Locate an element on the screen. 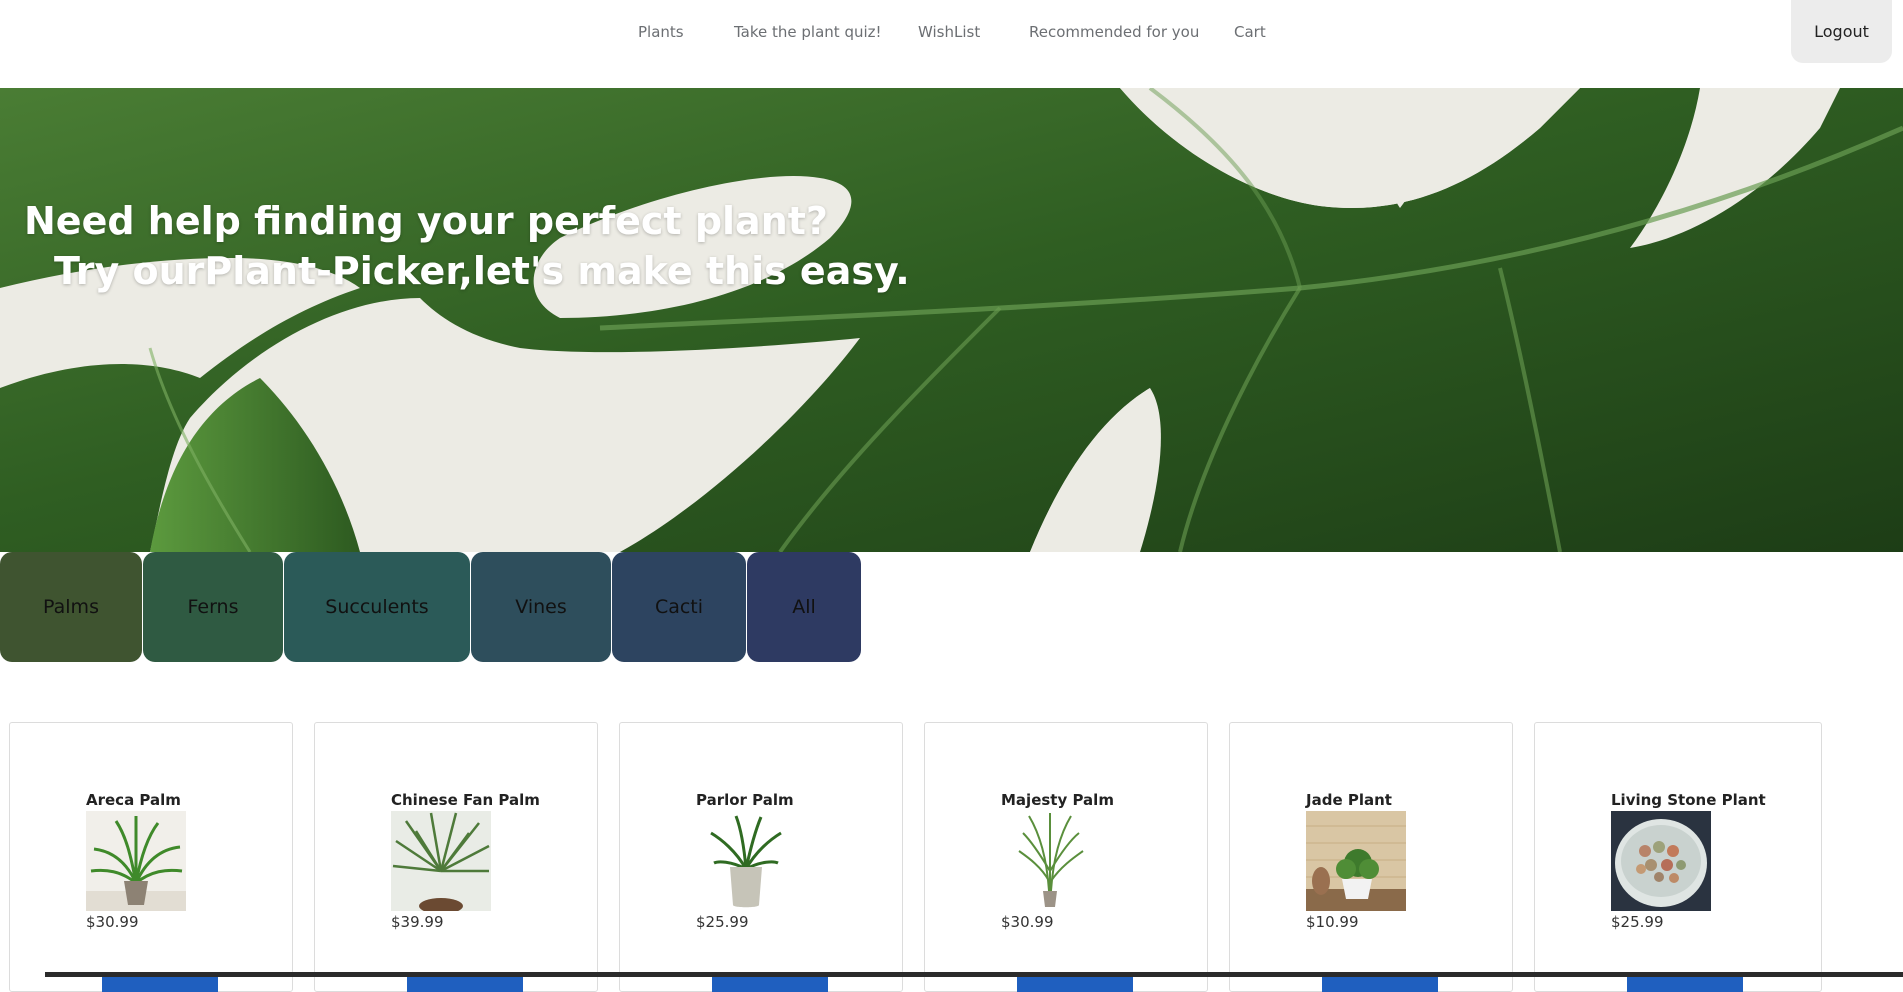 The width and height of the screenshot is (1903, 992). category-label: All is located at coordinates (804, 607).